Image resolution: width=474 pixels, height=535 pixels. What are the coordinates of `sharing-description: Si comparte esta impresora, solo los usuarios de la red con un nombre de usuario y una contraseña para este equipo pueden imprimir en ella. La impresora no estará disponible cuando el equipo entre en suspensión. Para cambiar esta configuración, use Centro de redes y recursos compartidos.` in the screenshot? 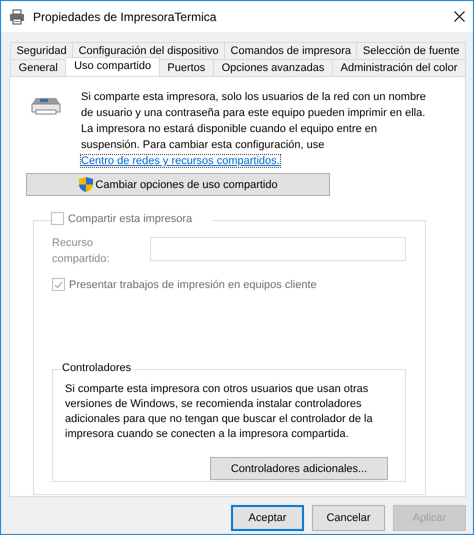 It's located at (253, 129).